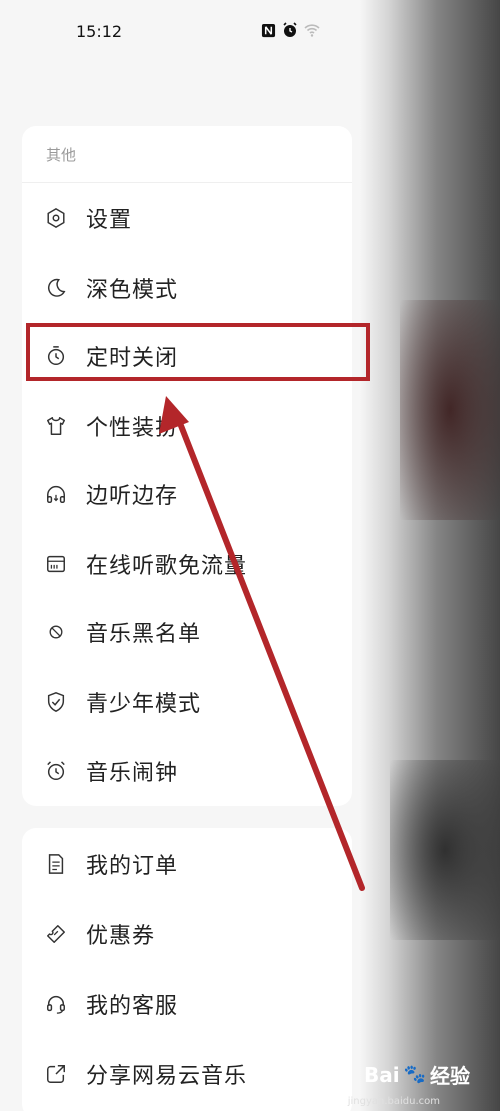  Describe the element at coordinates (56, 864) in the screenshot. I see `order-document-icon` at that location.